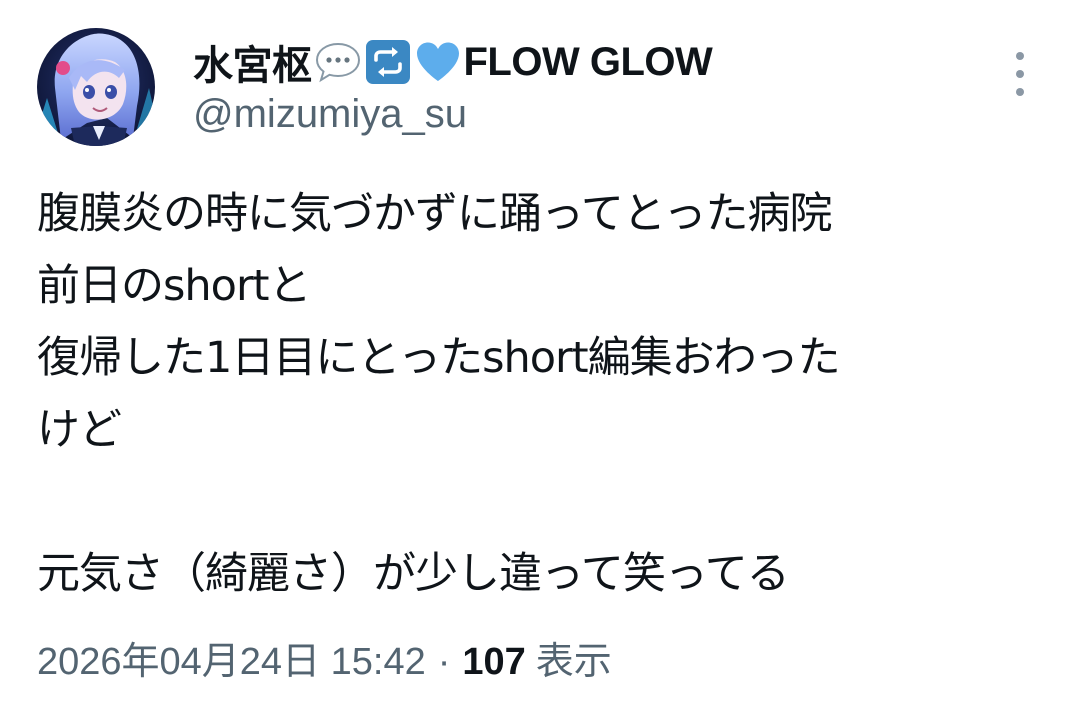 Image resolution: width=1080 pixels, height=715 pixels. Describe the element at coordinates (330, 114) in the screenshot. I see `user-handle: @mizumiya_su` at that location.